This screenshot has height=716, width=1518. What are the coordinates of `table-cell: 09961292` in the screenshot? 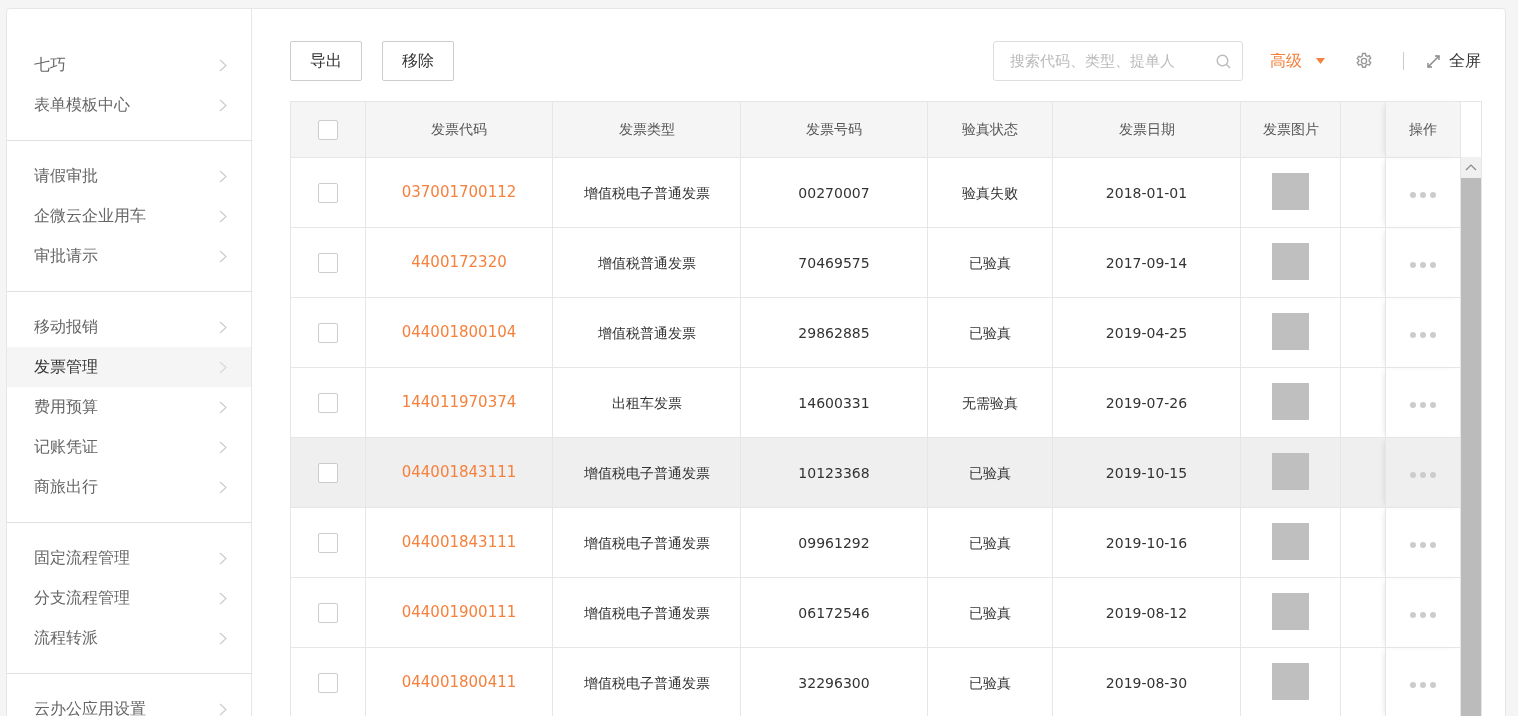 It's located at (834, 542).